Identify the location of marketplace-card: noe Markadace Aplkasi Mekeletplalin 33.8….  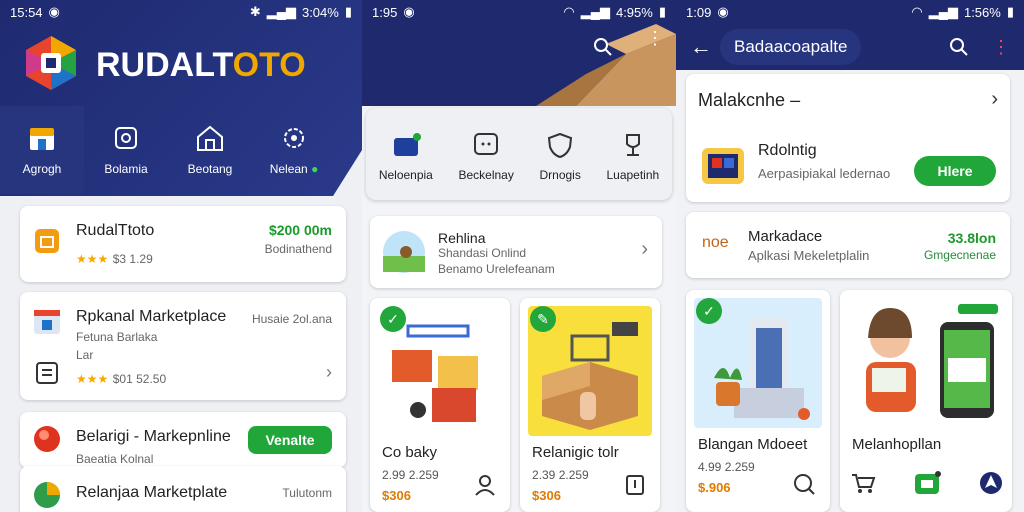
(848, 245).